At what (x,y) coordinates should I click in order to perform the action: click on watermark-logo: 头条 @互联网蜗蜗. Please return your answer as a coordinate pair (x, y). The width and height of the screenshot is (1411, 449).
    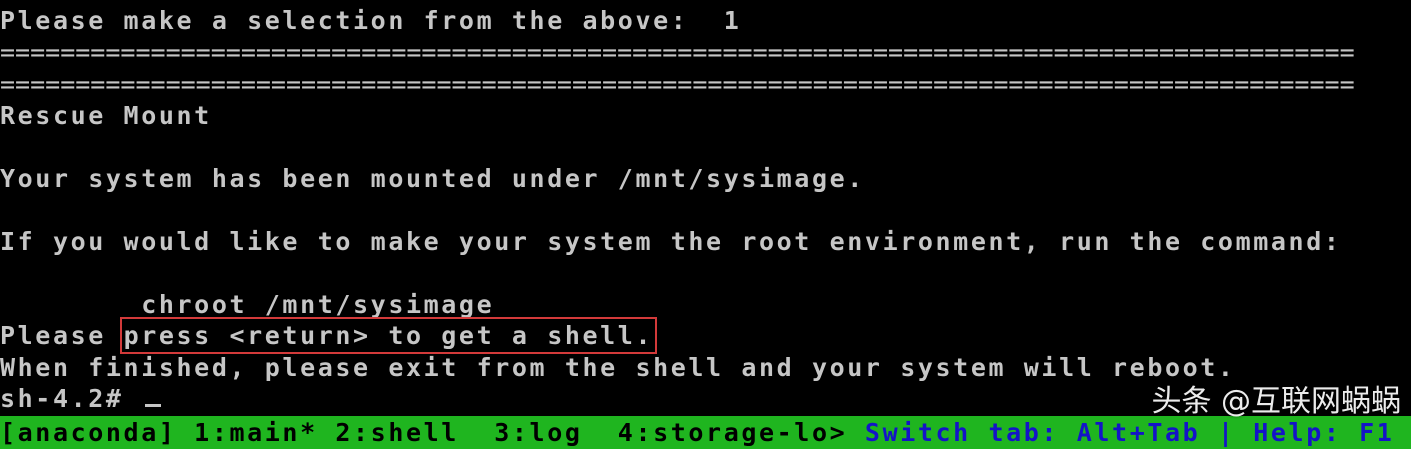
    Looking at the image, I should click on (1276, 401).